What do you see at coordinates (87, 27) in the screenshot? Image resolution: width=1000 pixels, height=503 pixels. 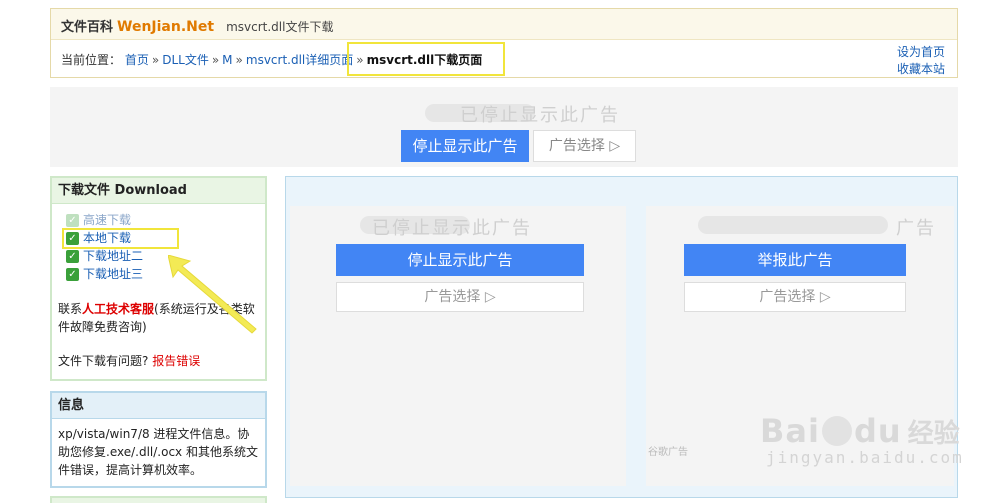 I see `site-name: 文件百科` at bounding box center [87, 27].